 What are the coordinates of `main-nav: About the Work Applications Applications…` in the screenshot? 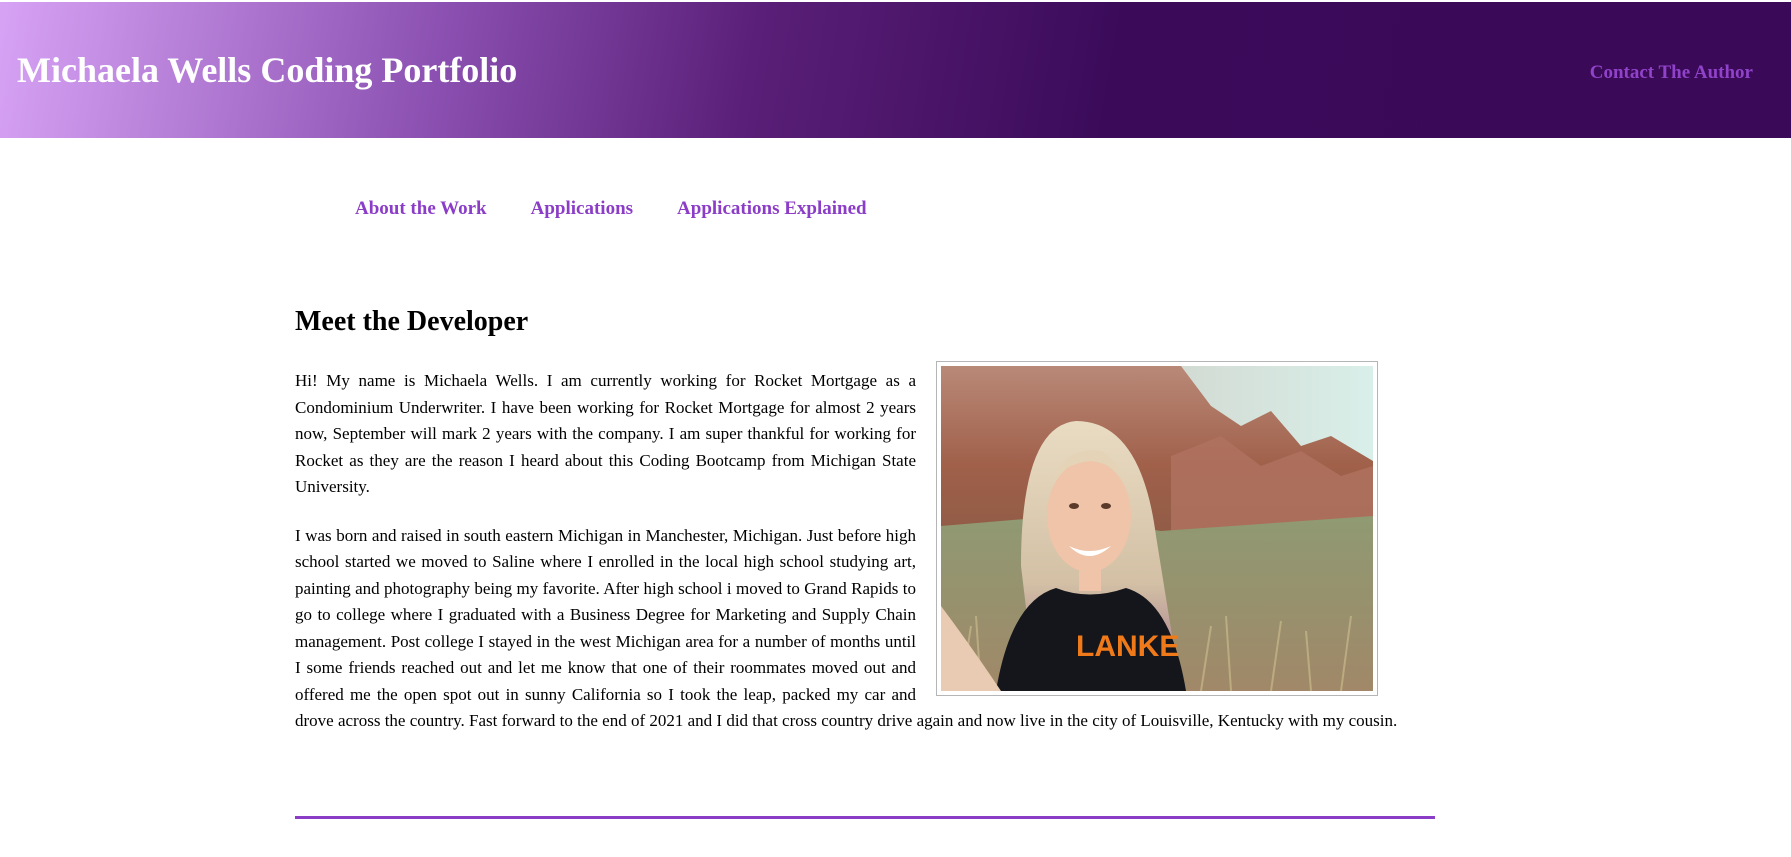 It's located at (611, 209).